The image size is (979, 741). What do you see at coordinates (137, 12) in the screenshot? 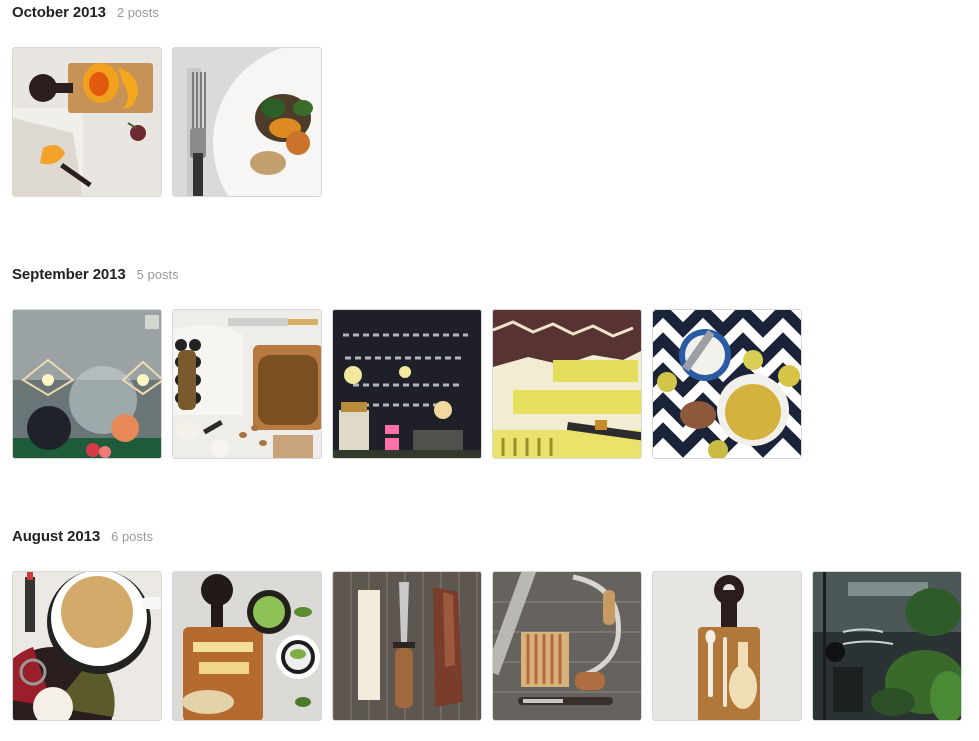
I see `post-count: 2 posts` at bounding box center [137, 12].